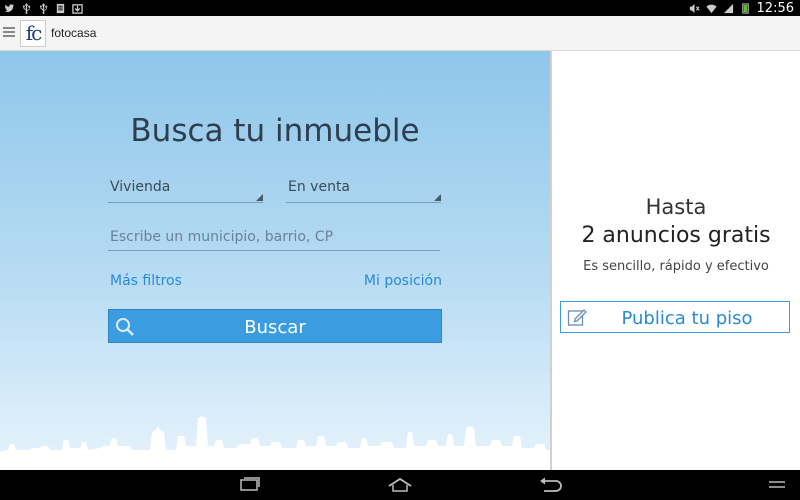  Describe the element at coordinates (745, 8) in the screenshot. I see `battery-icon` at that location.